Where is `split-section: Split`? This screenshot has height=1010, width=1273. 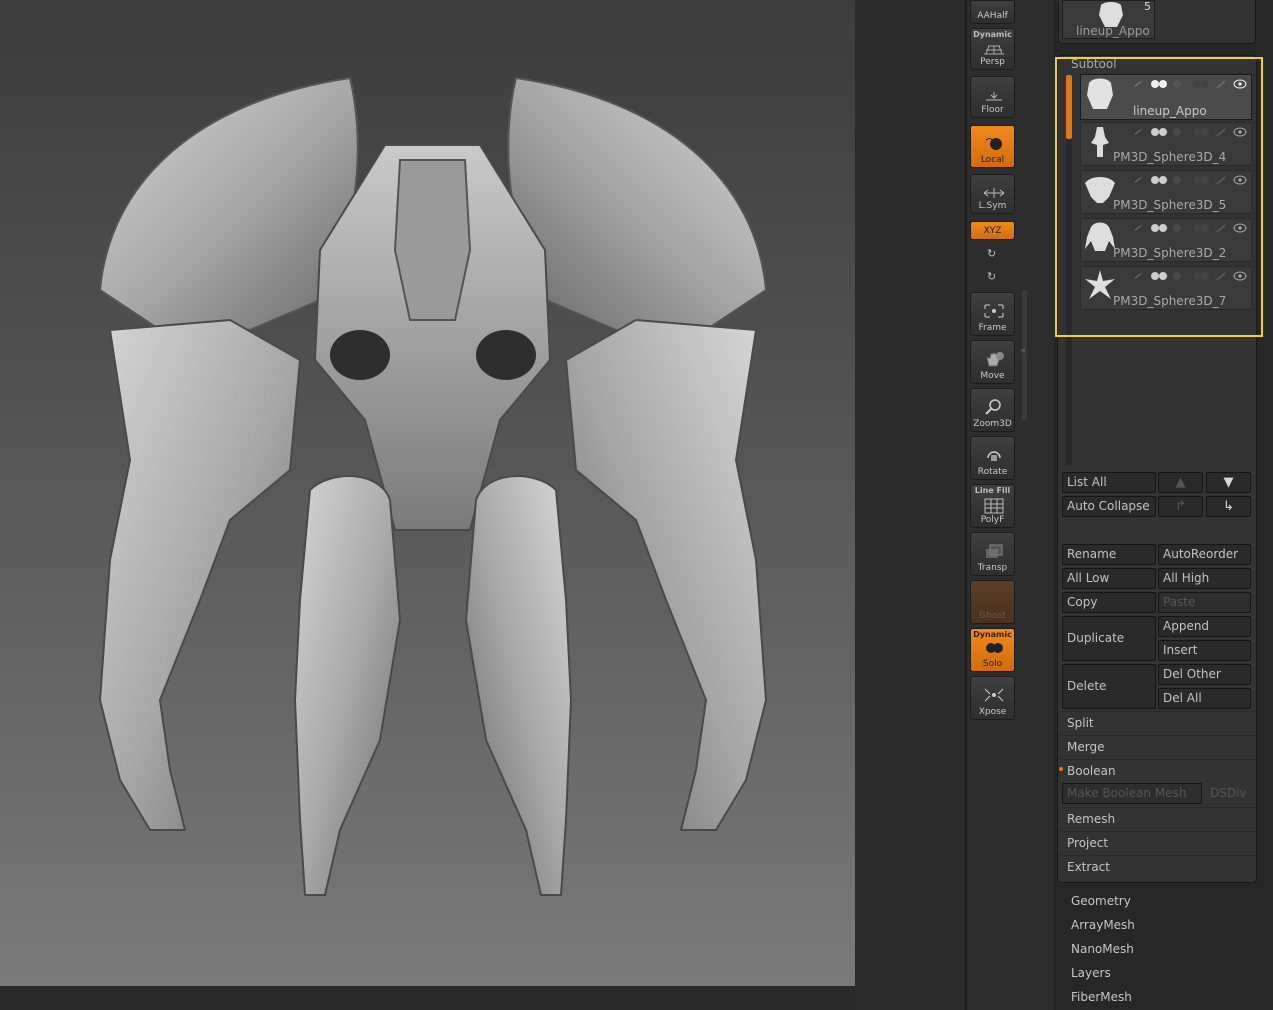
split-section: Split is located at coordinates (1158, 722).